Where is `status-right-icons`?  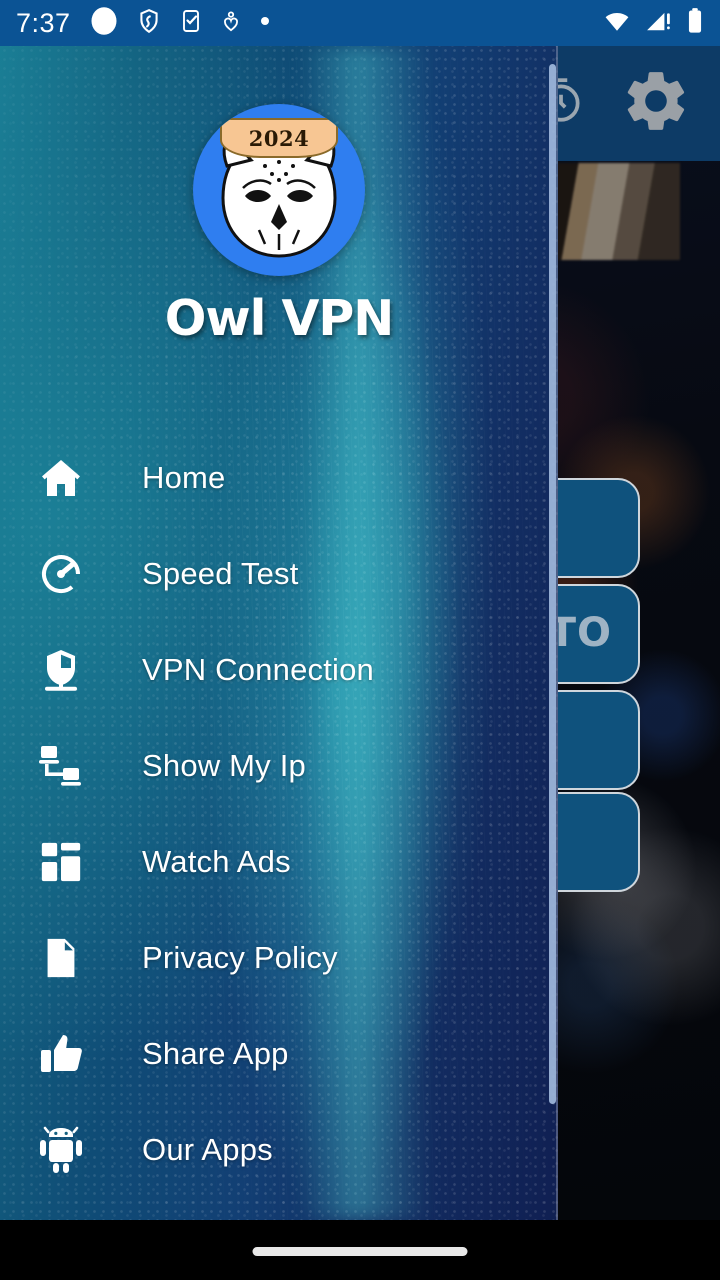 status-right-icons is located at coordinates (653, 23).